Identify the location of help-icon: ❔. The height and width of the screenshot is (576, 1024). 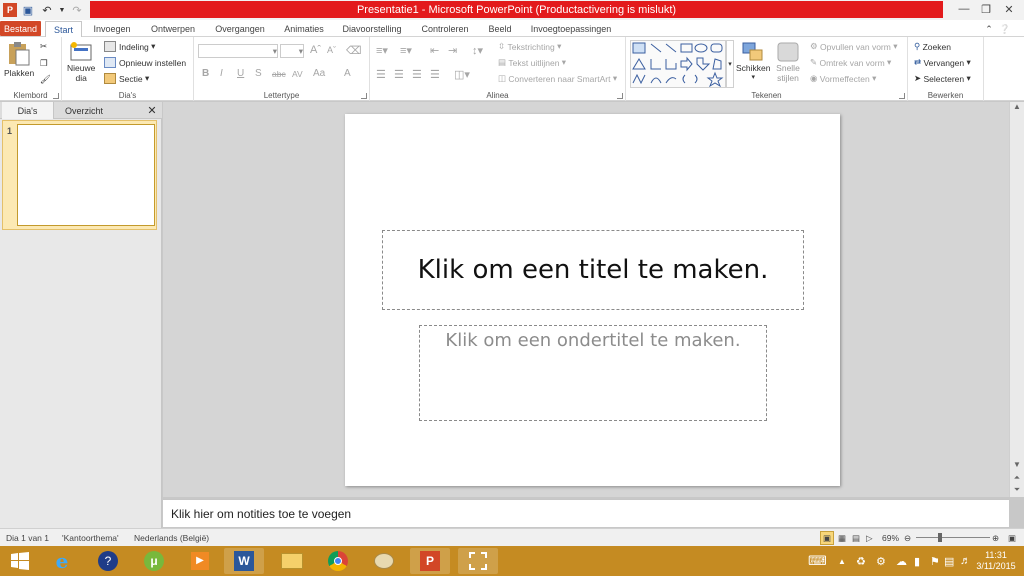
(1005, 29).